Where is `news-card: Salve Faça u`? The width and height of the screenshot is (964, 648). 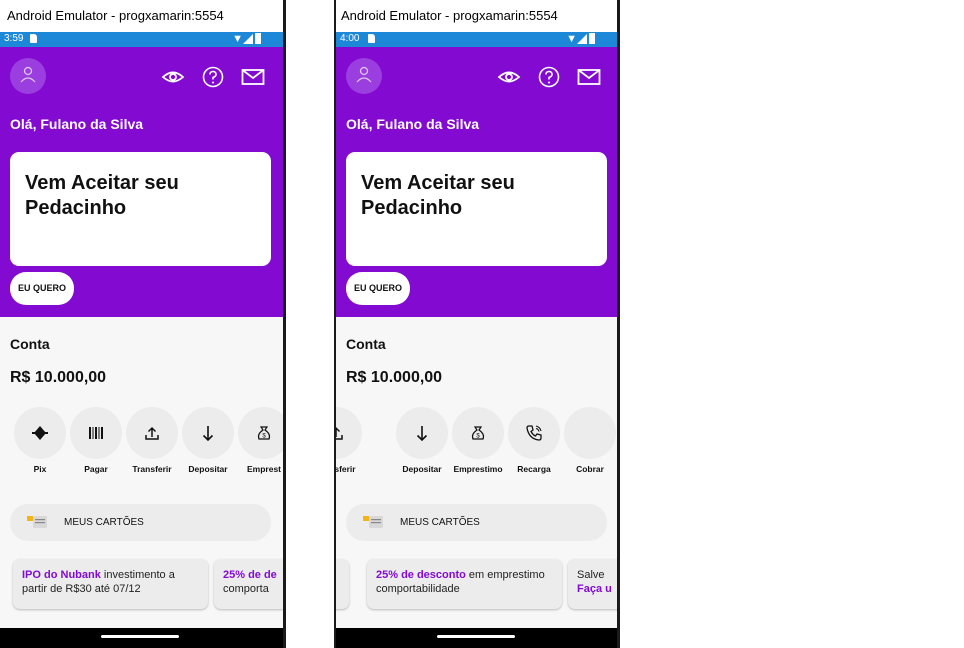 news-card: Salve Faça u is located at coordinates (593, 584).